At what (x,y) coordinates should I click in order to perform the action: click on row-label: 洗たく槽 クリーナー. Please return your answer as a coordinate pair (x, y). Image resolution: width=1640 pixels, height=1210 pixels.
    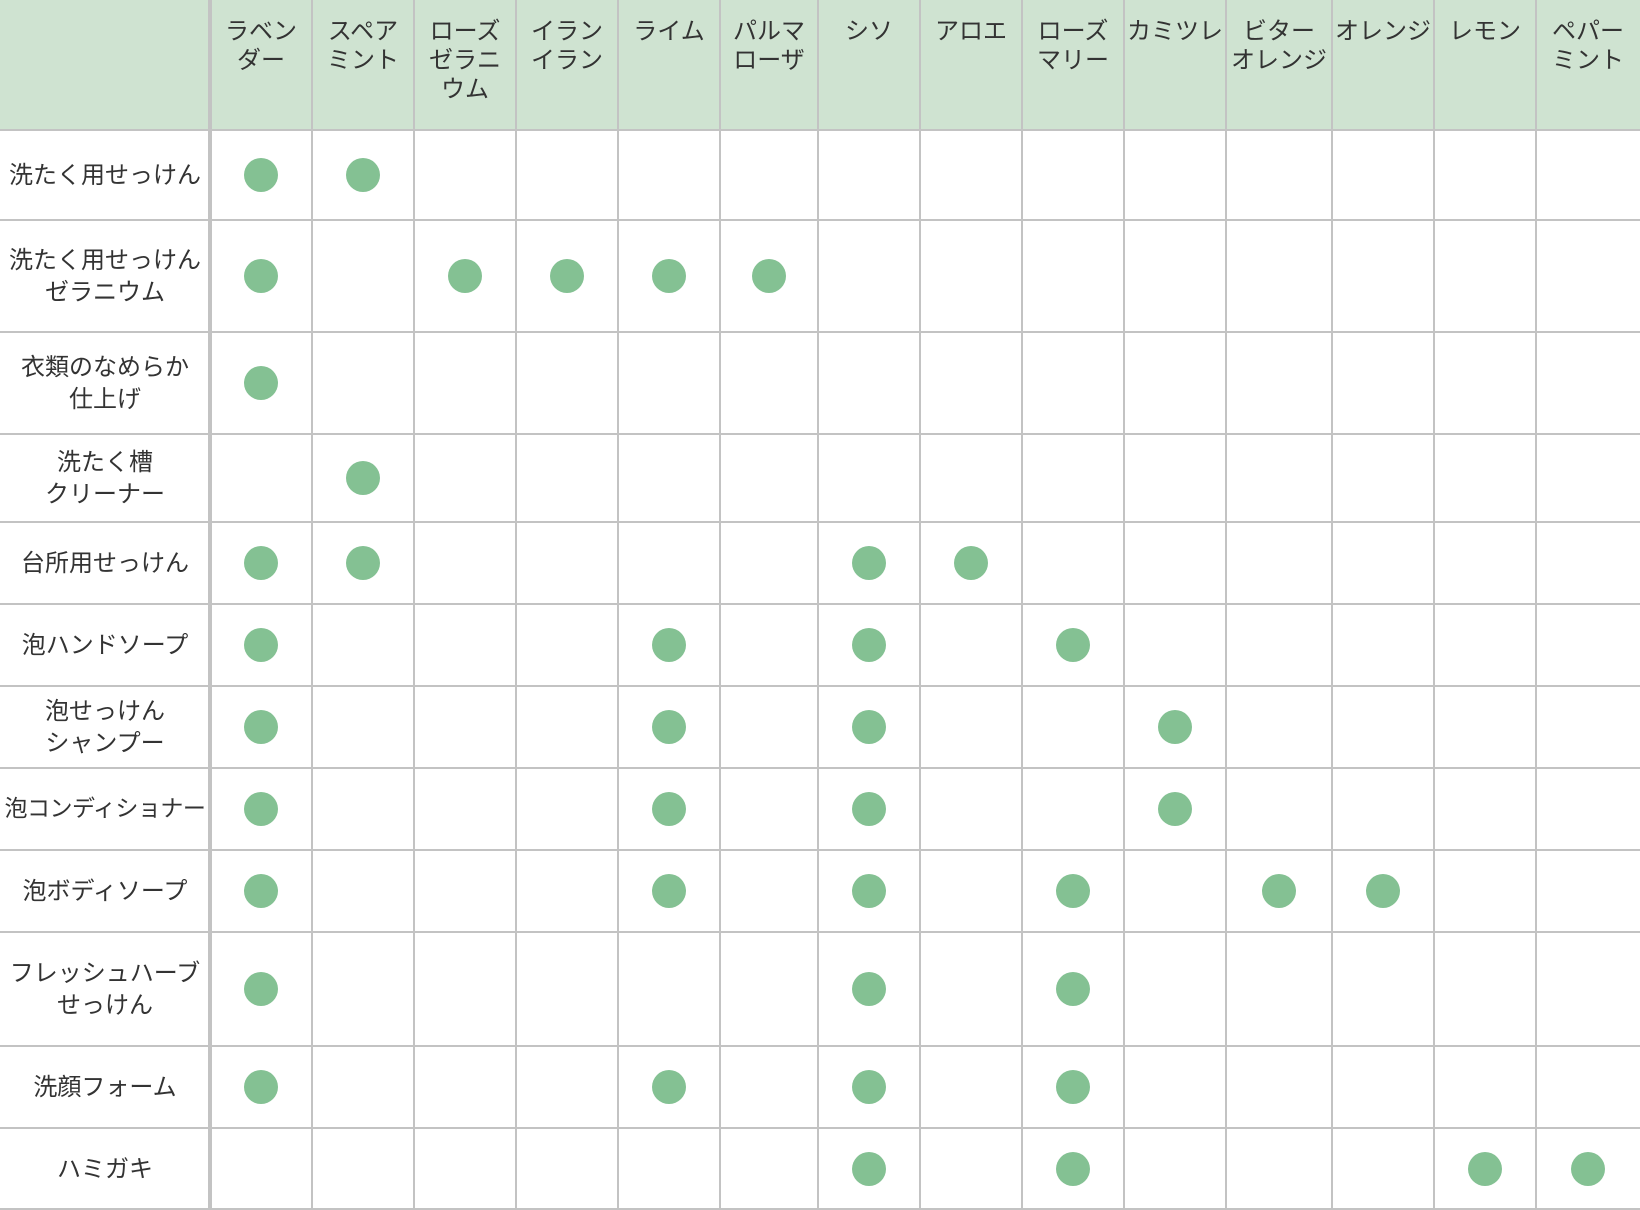
    Looking at the image, I should click on (105, 478).